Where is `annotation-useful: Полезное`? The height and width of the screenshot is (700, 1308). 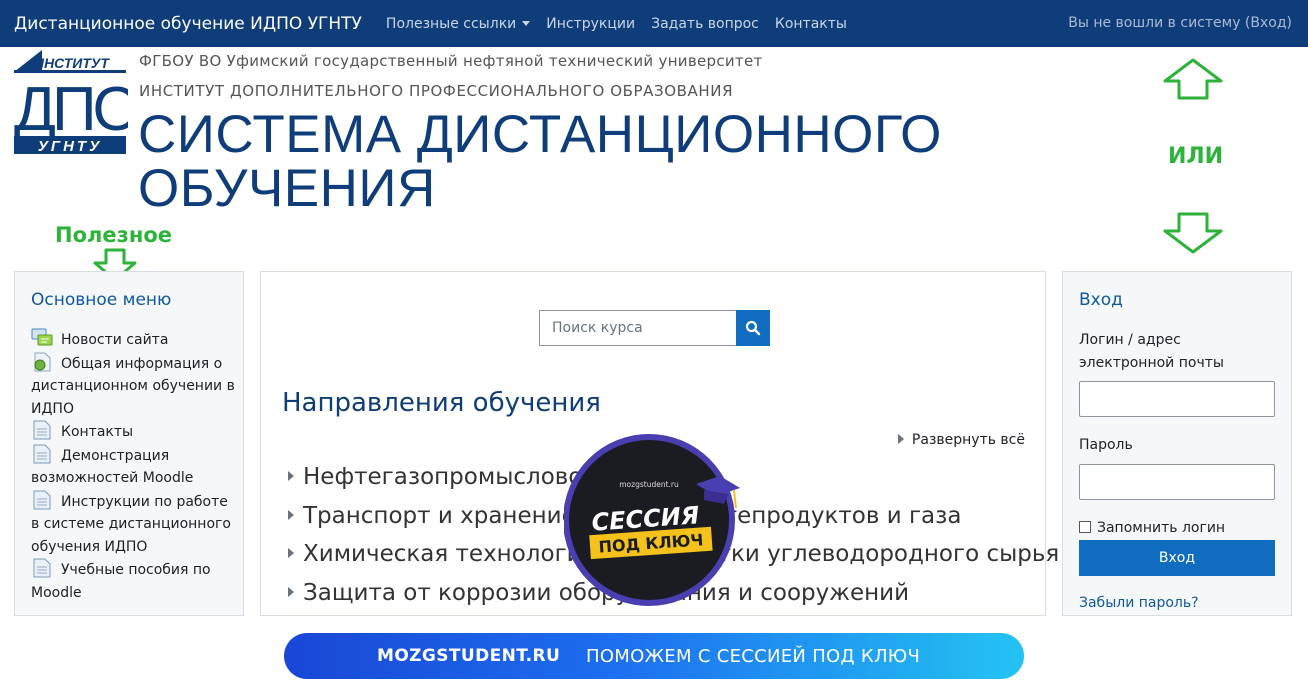 annotation-useful: Полезное is located at coordinates (114, 235).